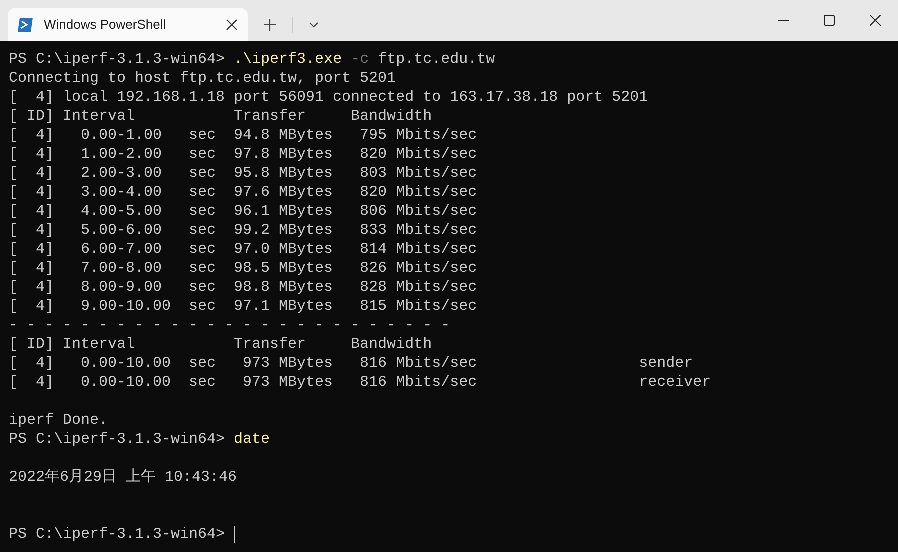 This screenshot has width=898, height=552. I want to click on output-line: [ 4] 0.00-10.00 sec 973 MBytes 816 Mbits/sec sender, so click(351, 363).